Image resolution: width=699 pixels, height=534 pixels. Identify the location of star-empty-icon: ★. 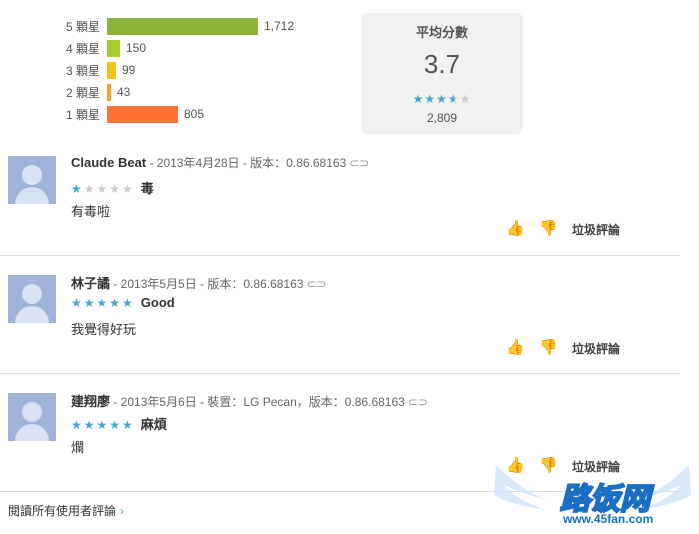
(465, 99).